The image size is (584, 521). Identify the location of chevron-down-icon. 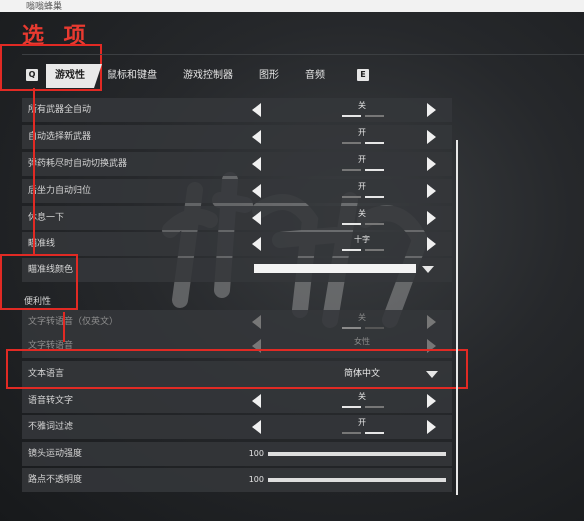
(428, 269).